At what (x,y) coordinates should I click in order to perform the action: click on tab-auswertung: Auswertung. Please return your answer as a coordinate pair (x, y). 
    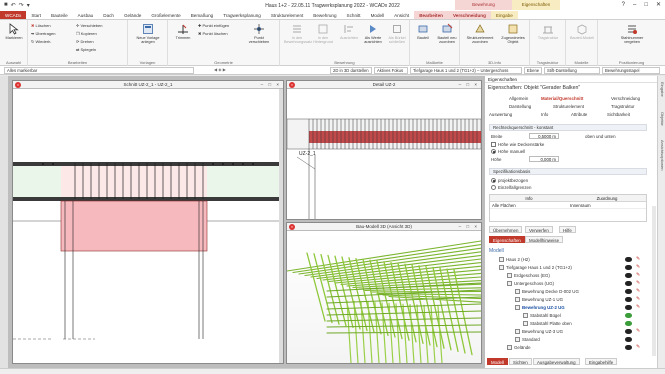
    Looking at the image, I should click on (500, 114).